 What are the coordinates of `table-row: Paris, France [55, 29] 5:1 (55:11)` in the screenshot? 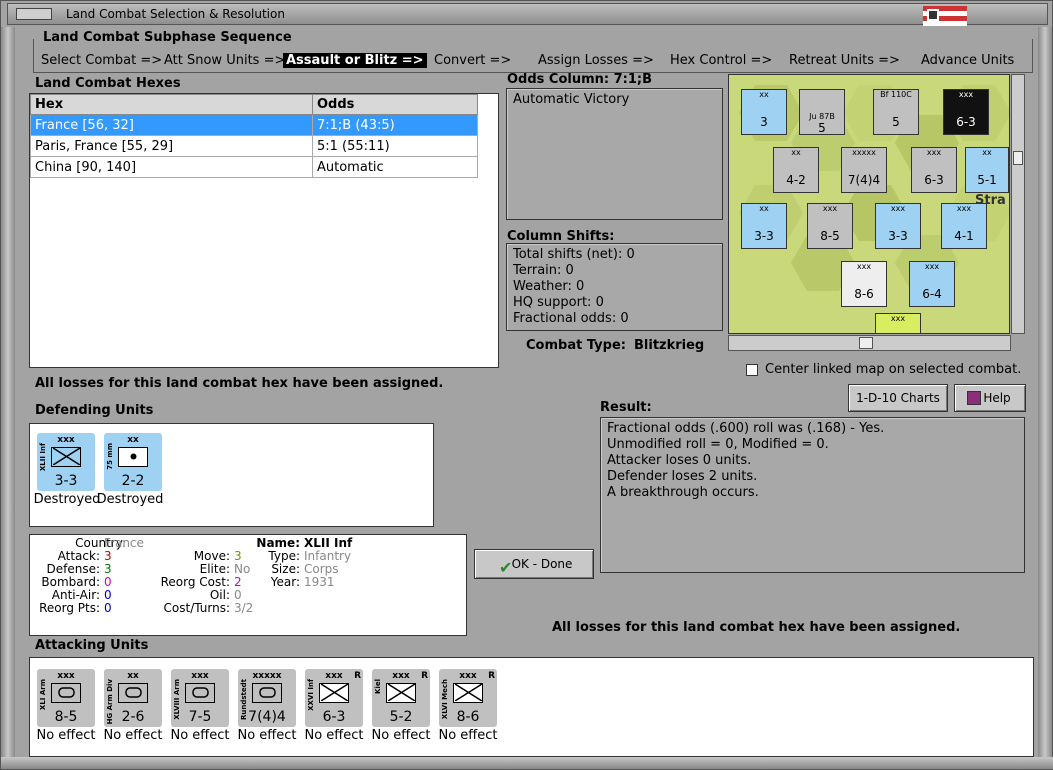 It's located at (254, 146).